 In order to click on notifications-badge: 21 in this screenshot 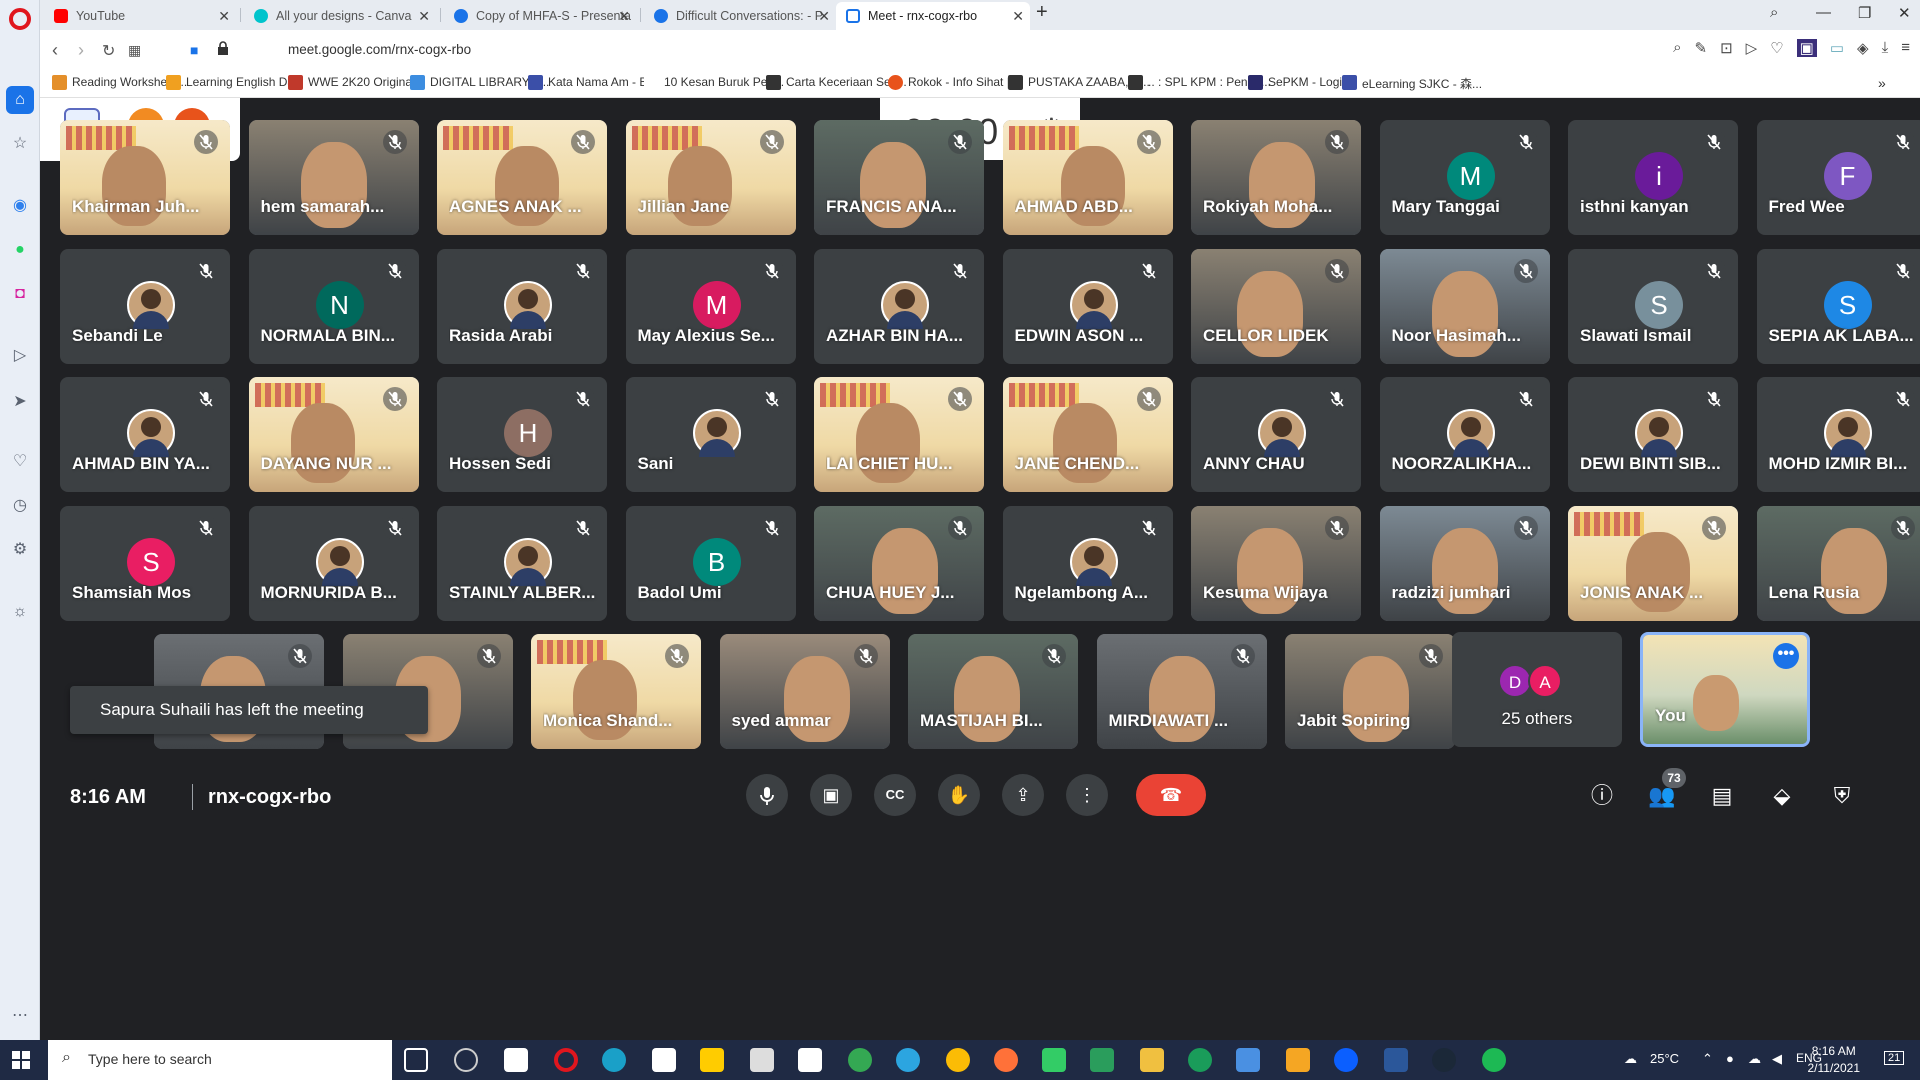, I will do `click(1894, 1058)`.